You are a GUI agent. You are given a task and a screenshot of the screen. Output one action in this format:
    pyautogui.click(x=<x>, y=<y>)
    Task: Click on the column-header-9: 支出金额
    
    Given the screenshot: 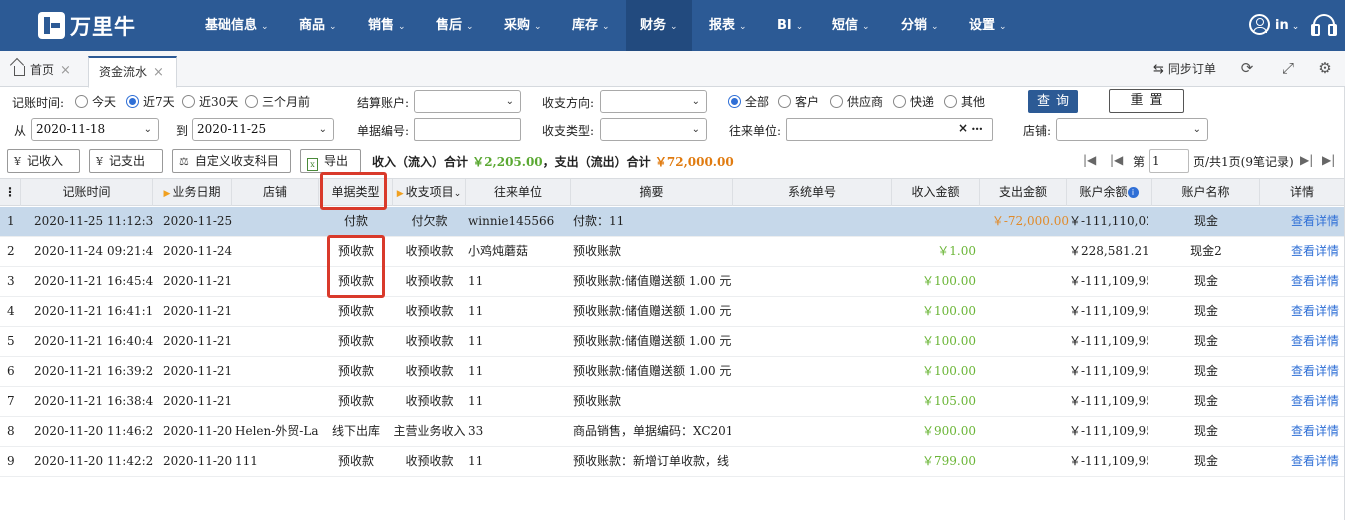 What is the action you would take?
    pyautogui.click(x=1023, y=192)
    